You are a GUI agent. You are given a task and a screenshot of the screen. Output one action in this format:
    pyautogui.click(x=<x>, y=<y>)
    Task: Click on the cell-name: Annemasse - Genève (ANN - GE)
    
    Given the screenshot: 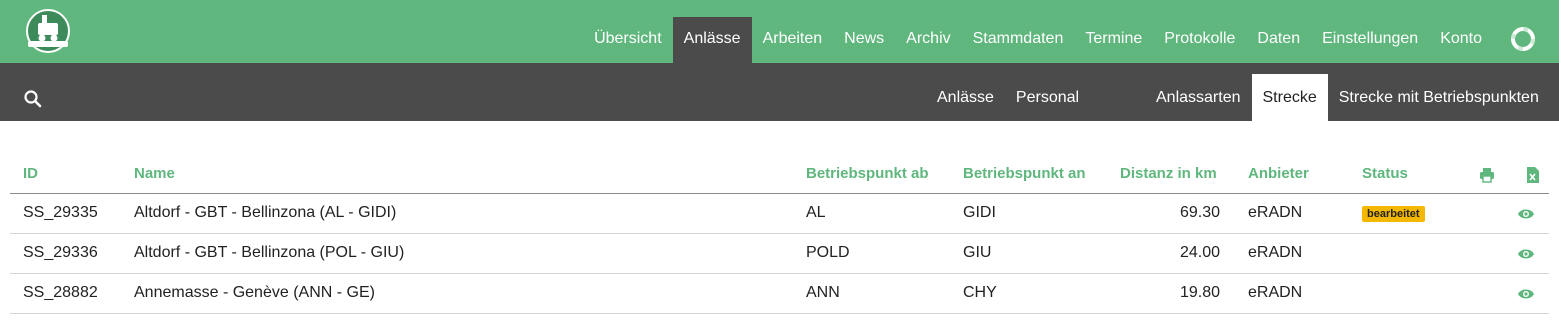 What is the action you would take?
    pyautogui.click(x=254, y=292)
    